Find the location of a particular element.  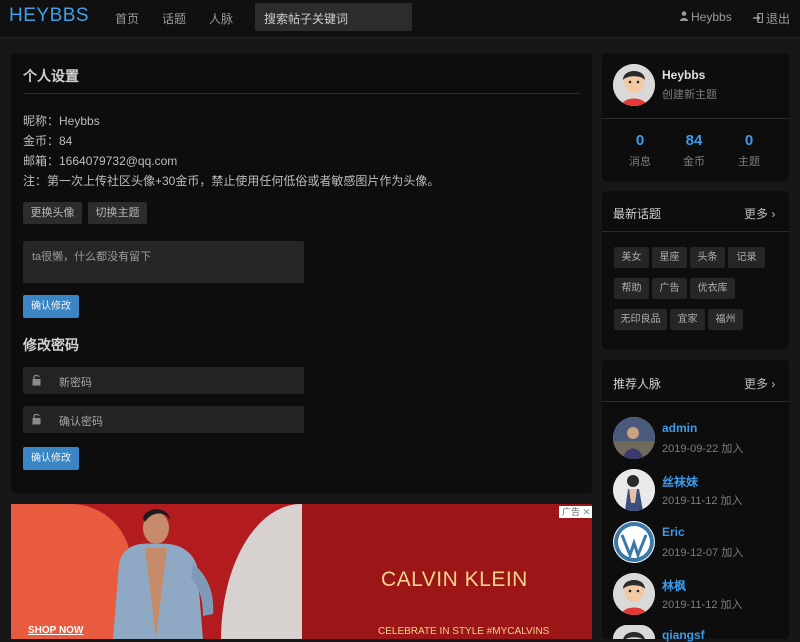

stat-messages-value: 0 is located at coordinates (640, 140).